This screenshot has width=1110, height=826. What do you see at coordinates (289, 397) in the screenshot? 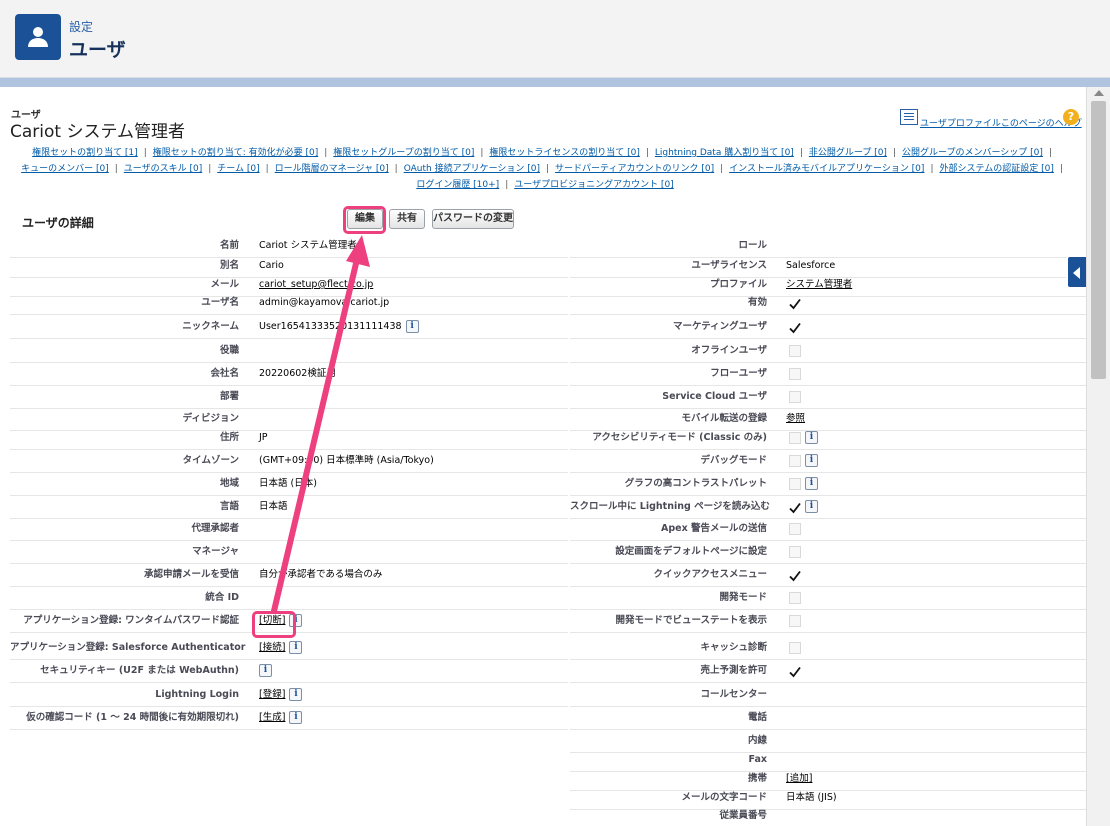
I see `field-row-department: 部署` at bounding box center [289, 397].